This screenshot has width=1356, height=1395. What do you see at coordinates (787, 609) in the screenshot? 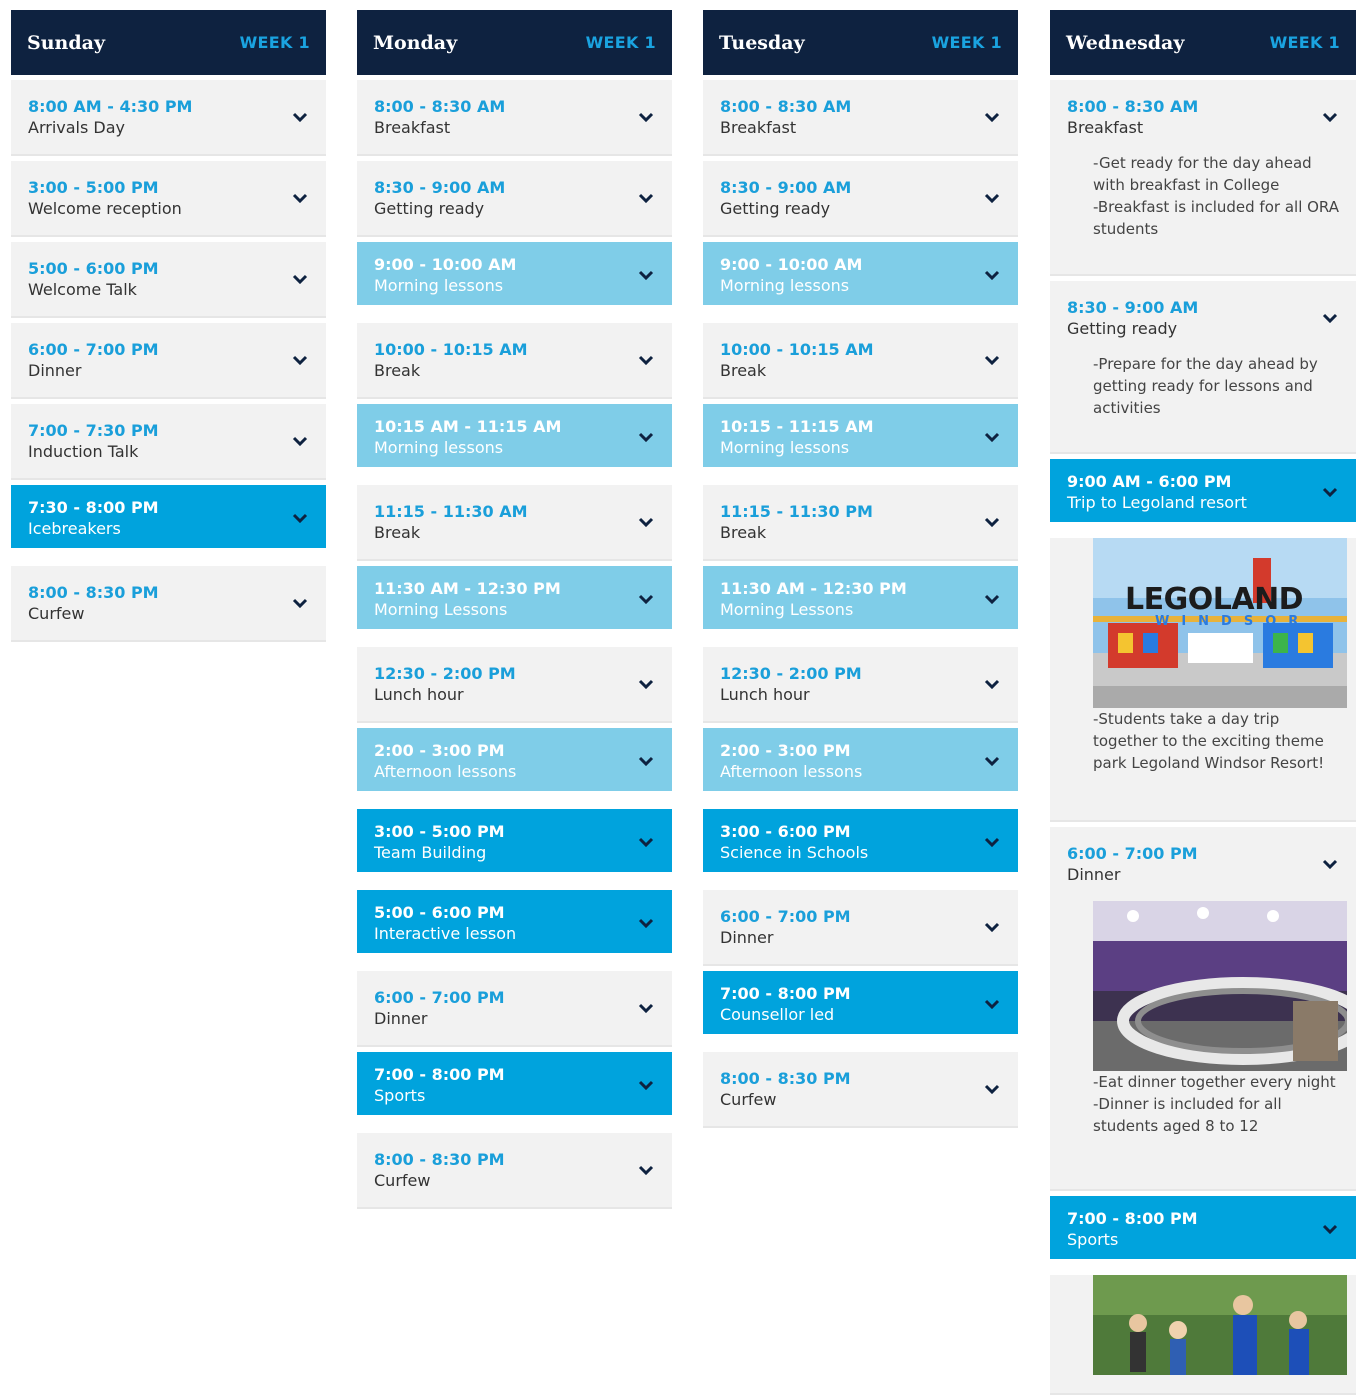
I see `item-label: Morning Lessons` at bounding box center [787, 609].